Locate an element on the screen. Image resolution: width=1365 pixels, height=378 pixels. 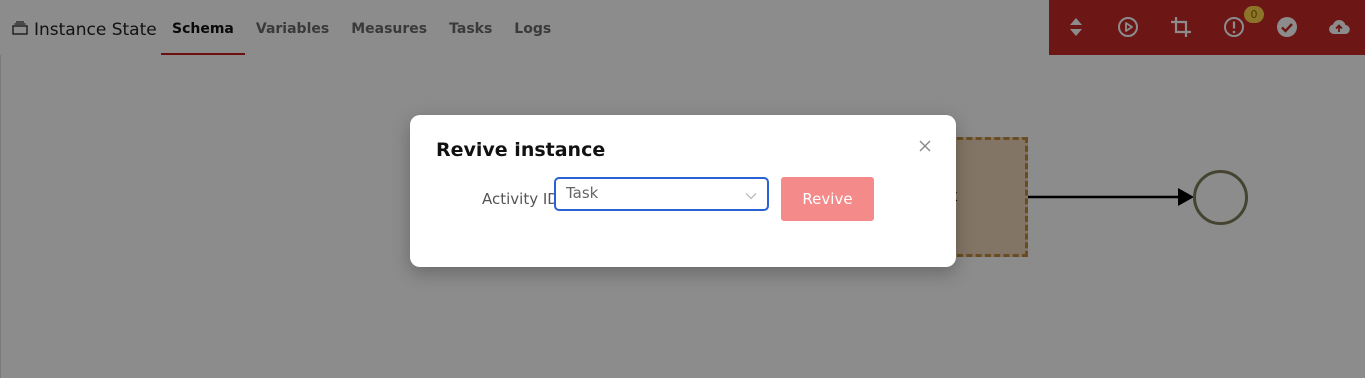
activity-id-label: Activity ID is located at coordinates (520, 199).